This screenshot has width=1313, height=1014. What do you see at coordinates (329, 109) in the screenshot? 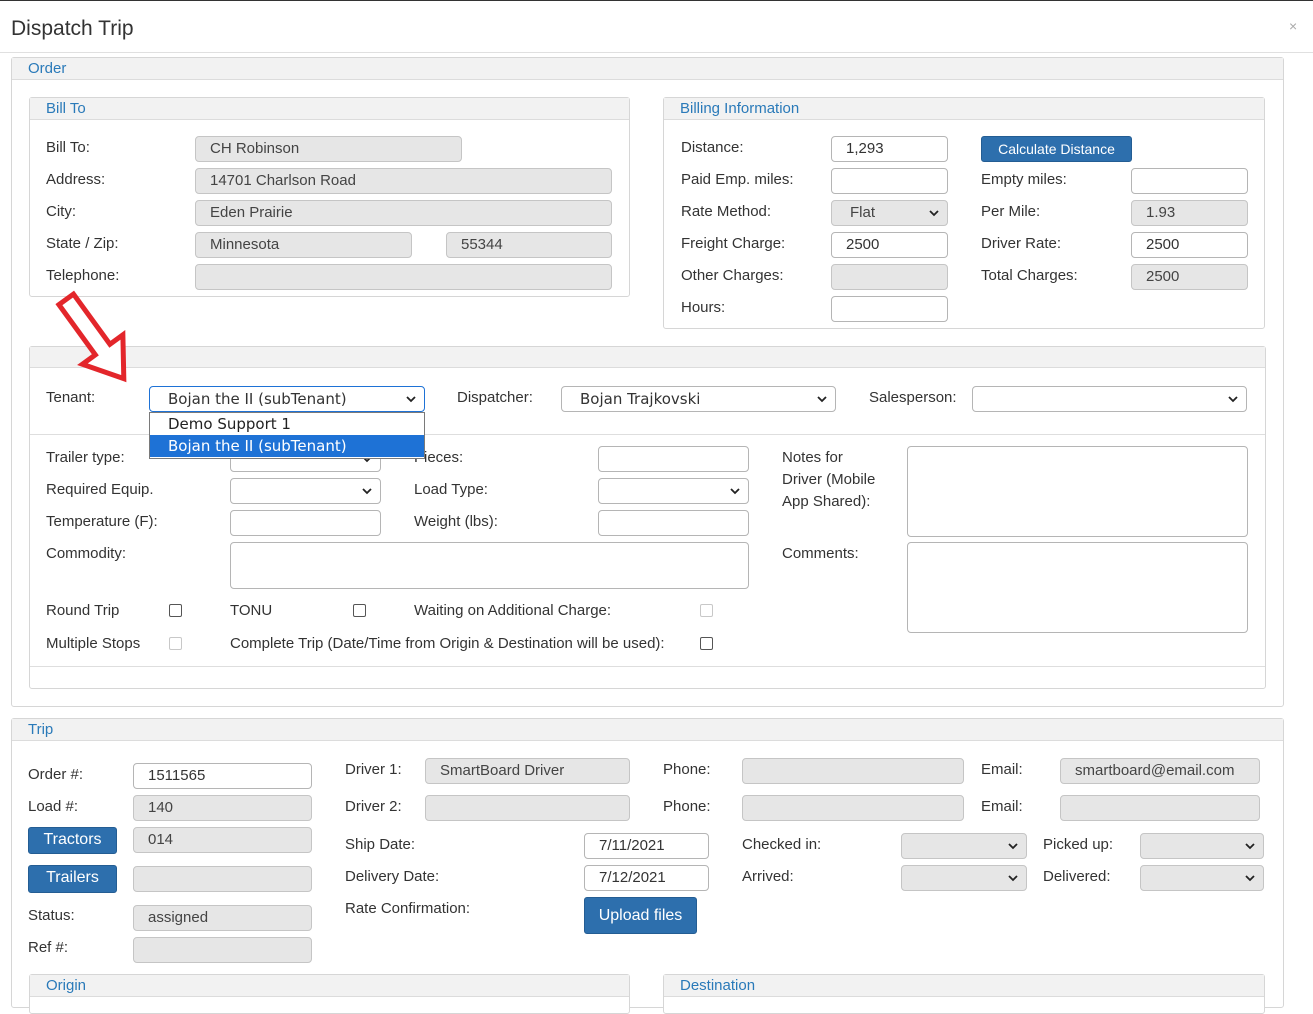
I see `bill-to-legend: Bill To` at bounding box center [329, 109].